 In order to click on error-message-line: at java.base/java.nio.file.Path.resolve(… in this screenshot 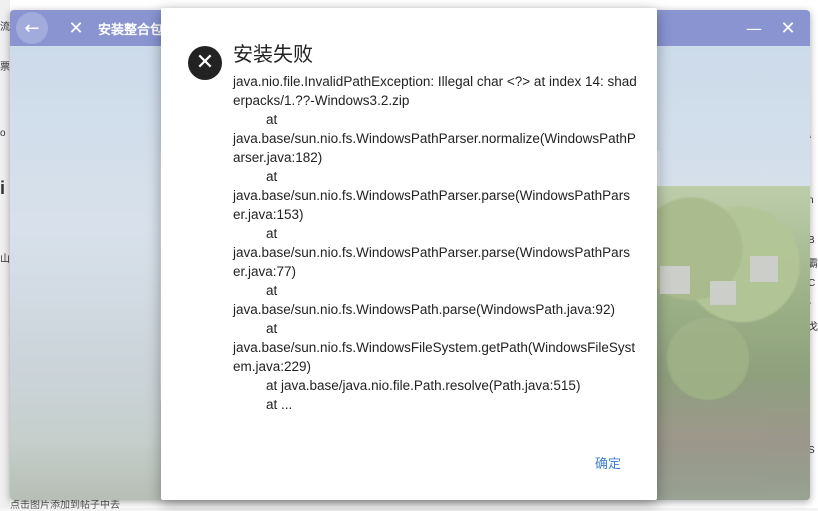, I will do `click(435, 385)`.